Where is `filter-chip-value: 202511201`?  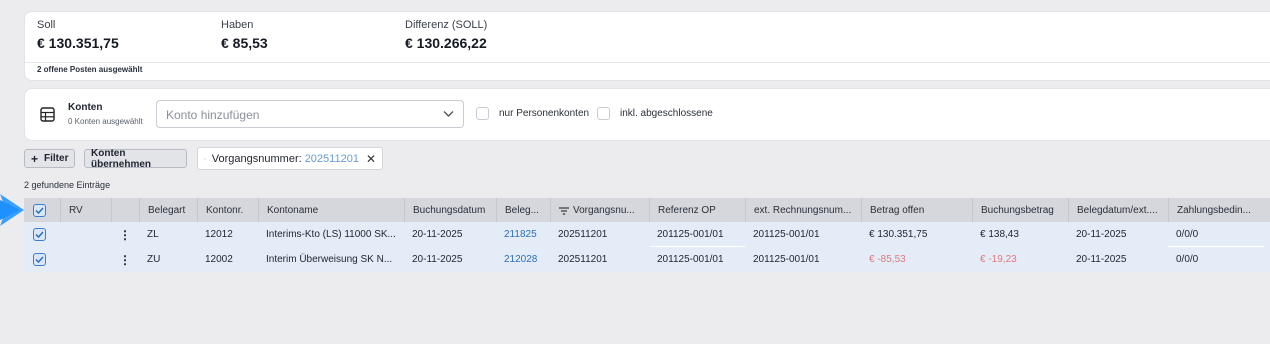 filter-chip-value: 202511201 is located at coordinates (331, 158).